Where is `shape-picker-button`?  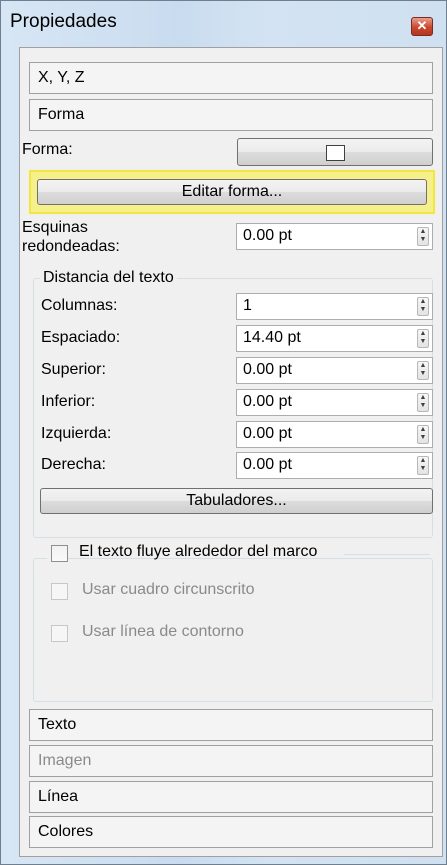 shape-picker-button is located at coordinates (335, 152).